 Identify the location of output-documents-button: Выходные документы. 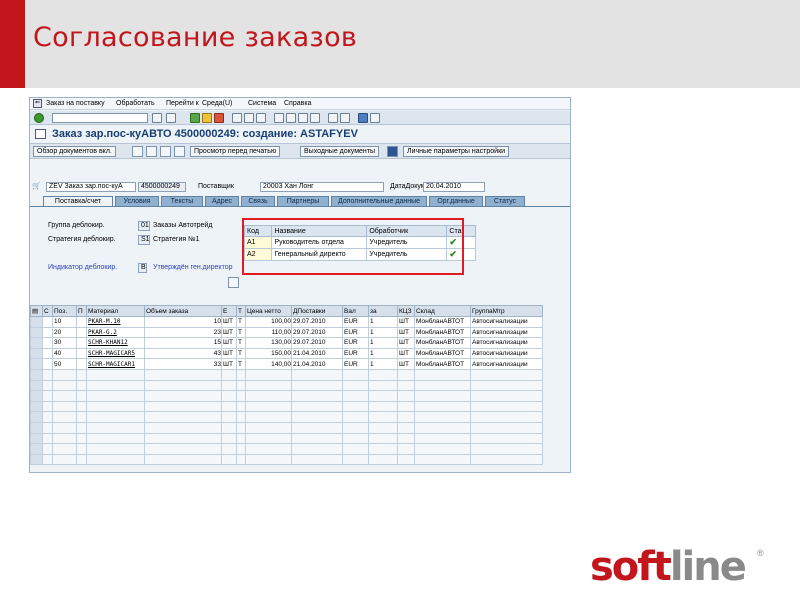
(340, 151).